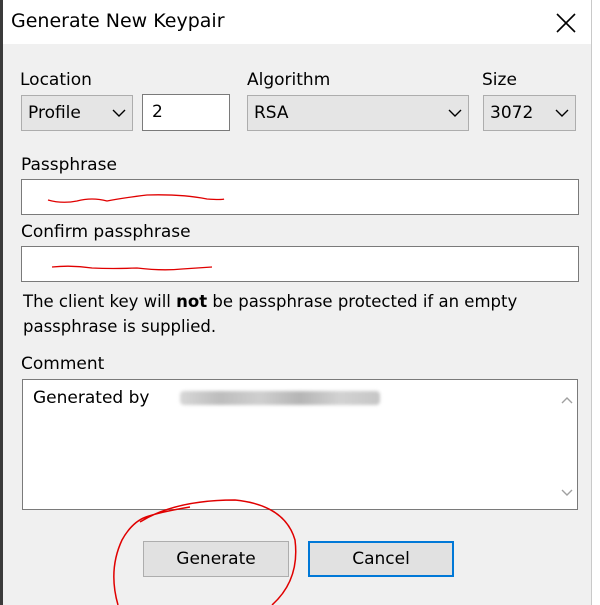 This screenshot has width=600, height=605. Describe the element at coordinates (100, 301) in the screenshot. I see `note-text-1: The client key will` at that location.